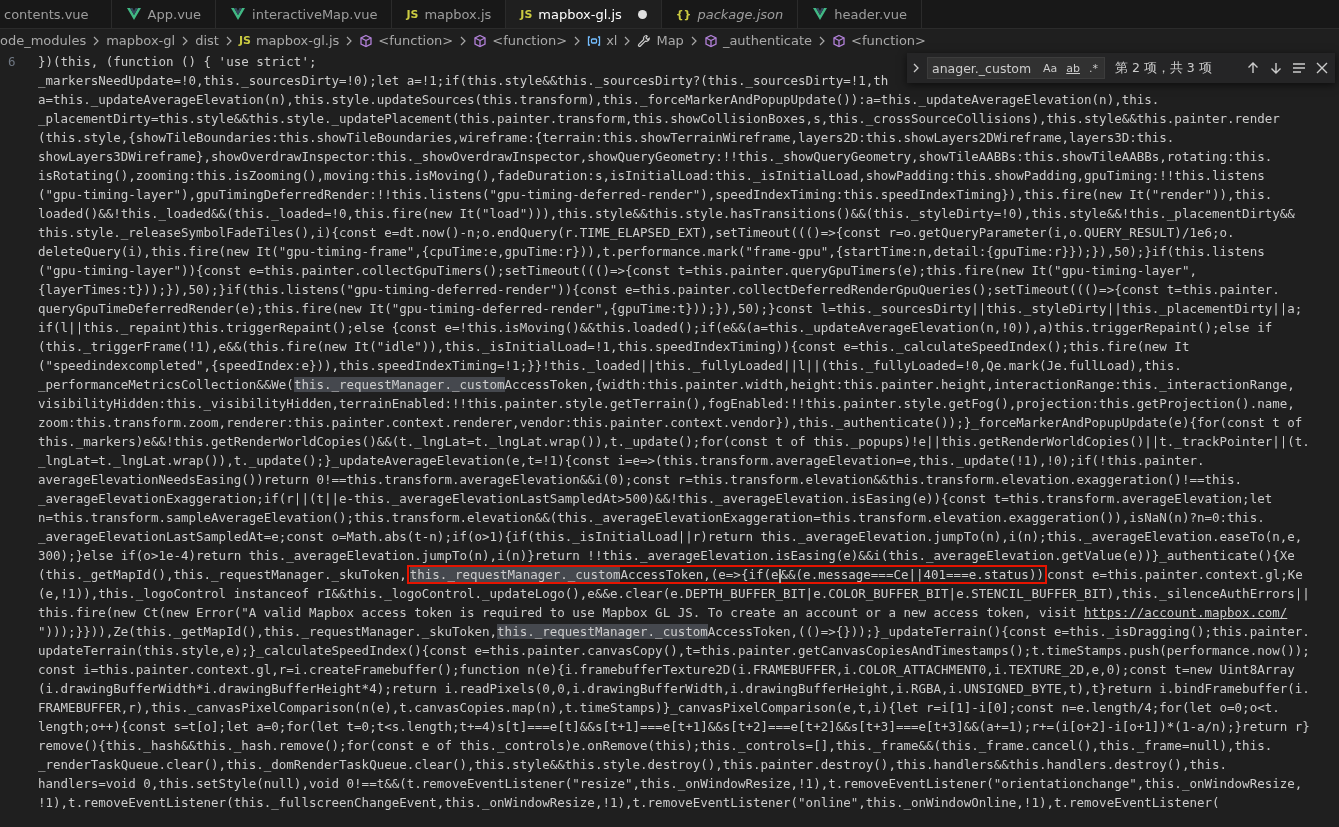 This screenshot has height=827, width=1339. Describe the element at coordinates (674, 651) in the screenshot. I see `code-line: updateTerrain(this.style,e);}_calculateSpeedIndex(){const e=this.painter.canvasCopy(),t=this.painter.getCanvasCopiesAndTimestamps();t.timeStamps.push(performance.now());` at that location.